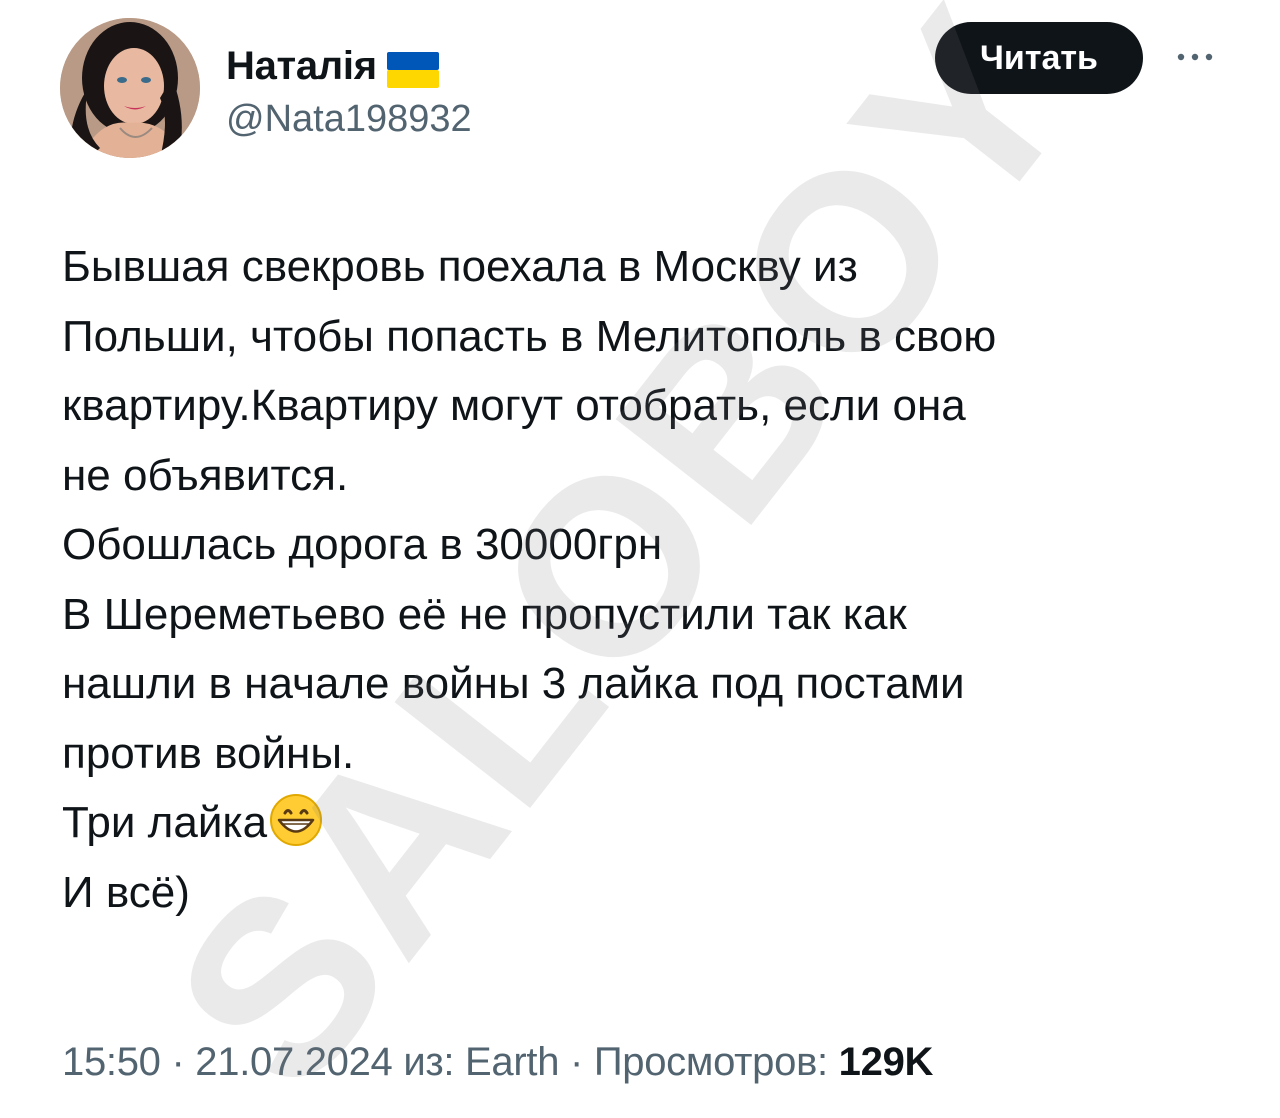 This screenshot has width=1280, height=1118. What do you see at coordinates (126, 892) in the screenshot?
I see `tweet-line: И всё)` at bounding box center [126, 892].